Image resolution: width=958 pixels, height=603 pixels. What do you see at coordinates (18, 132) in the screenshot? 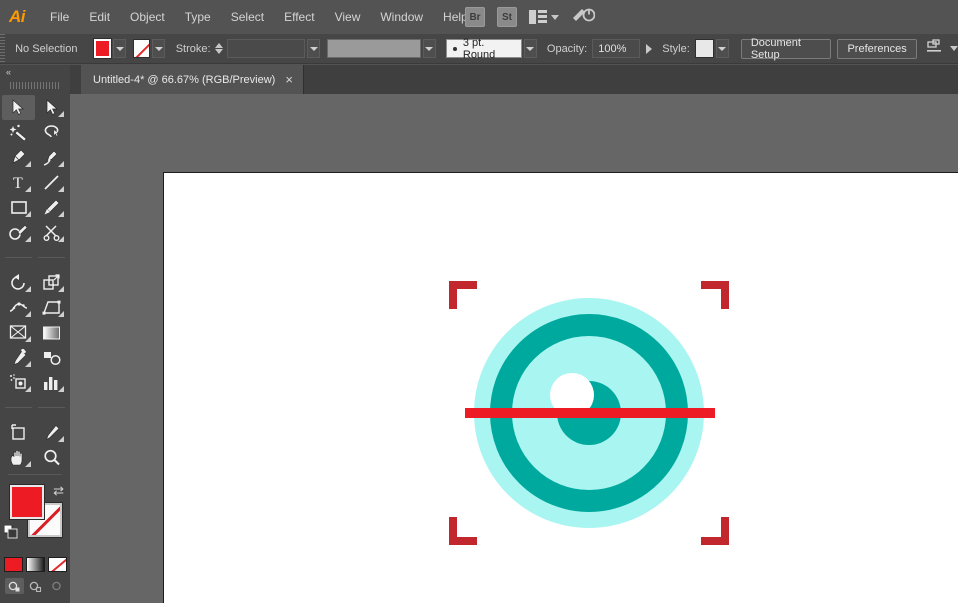
I see `magic-wand-tool` at bounding box center [18, 132].